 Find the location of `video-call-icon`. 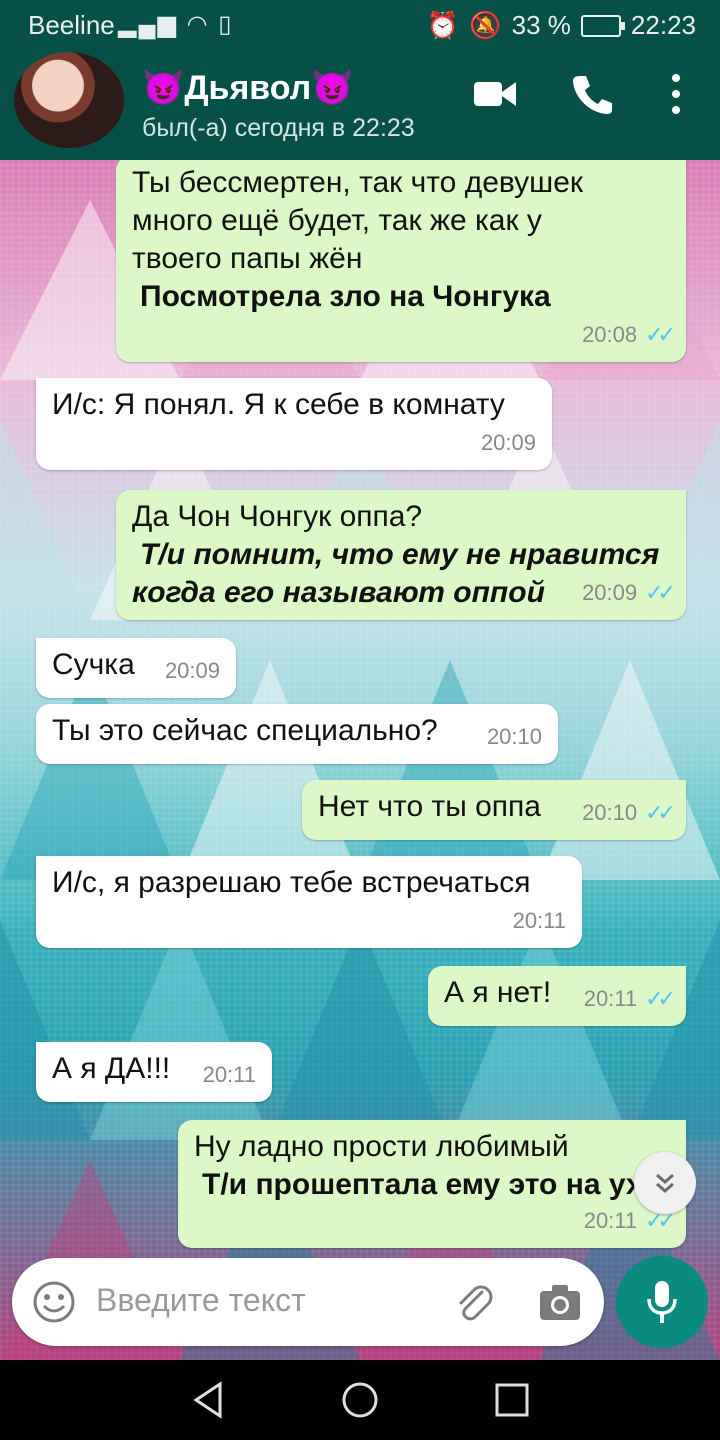

video-call-icon is located at coordinates (495, 94).